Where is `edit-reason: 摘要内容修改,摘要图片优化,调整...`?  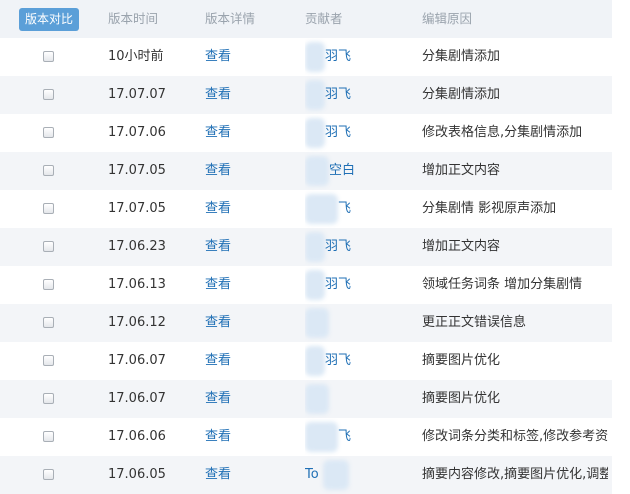
edit-reason: 摘要内容修改,摘要图片优化,调整... is located at coordinates (515, 474).